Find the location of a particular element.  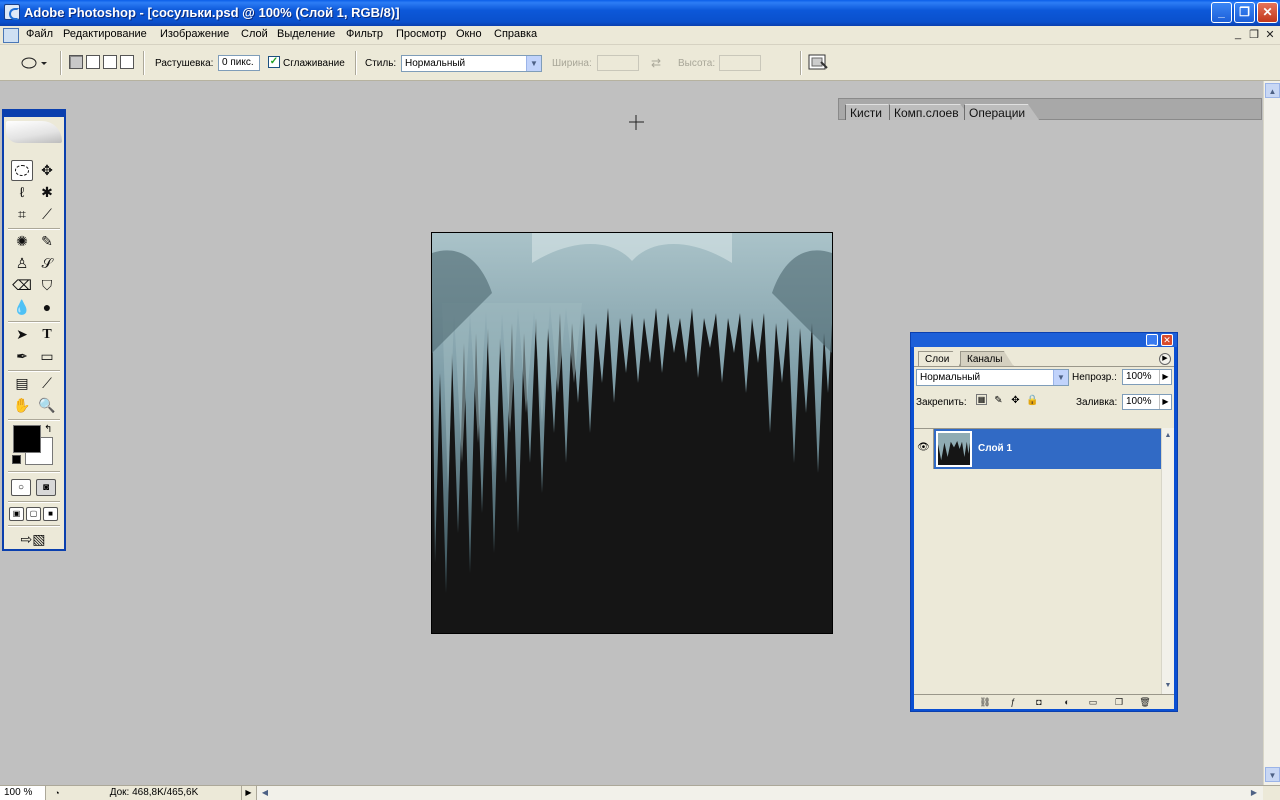

vertical-scrollbar: ▲ ▼ is located at coordinates (1271, 433).